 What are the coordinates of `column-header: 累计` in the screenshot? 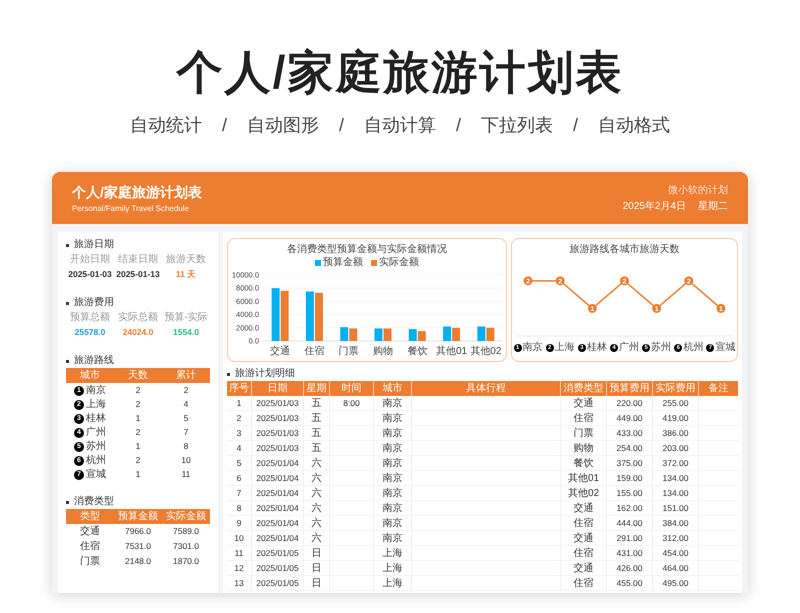 It's located at (186, 375).